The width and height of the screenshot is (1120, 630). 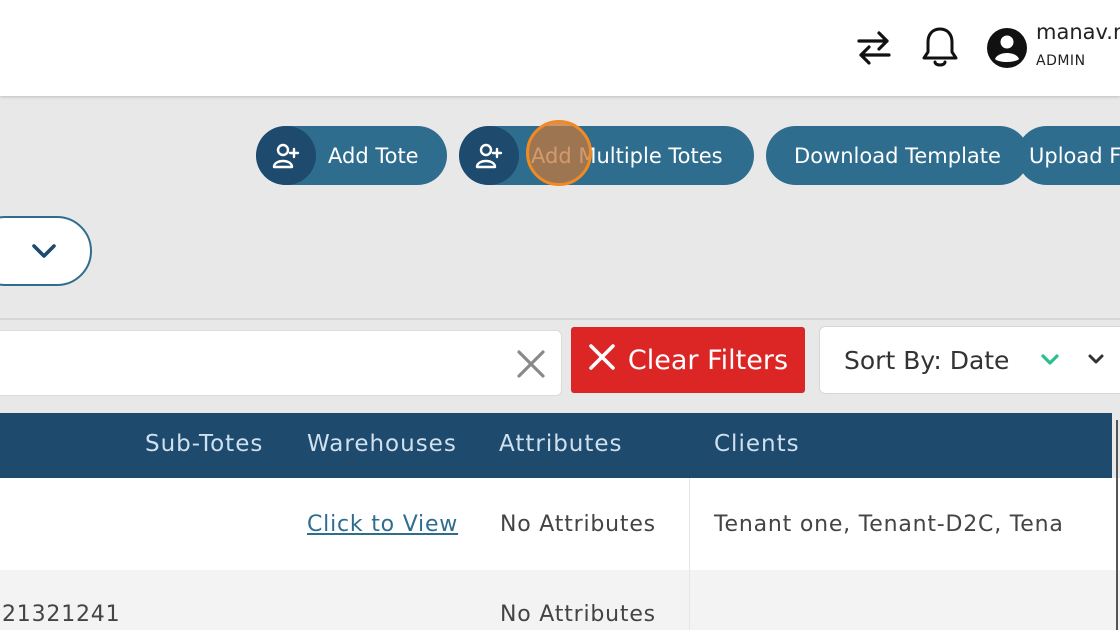 I want to click on clients-cell: Tenant one, Tenant-D2C, Tena, so click(x=889, y=524).